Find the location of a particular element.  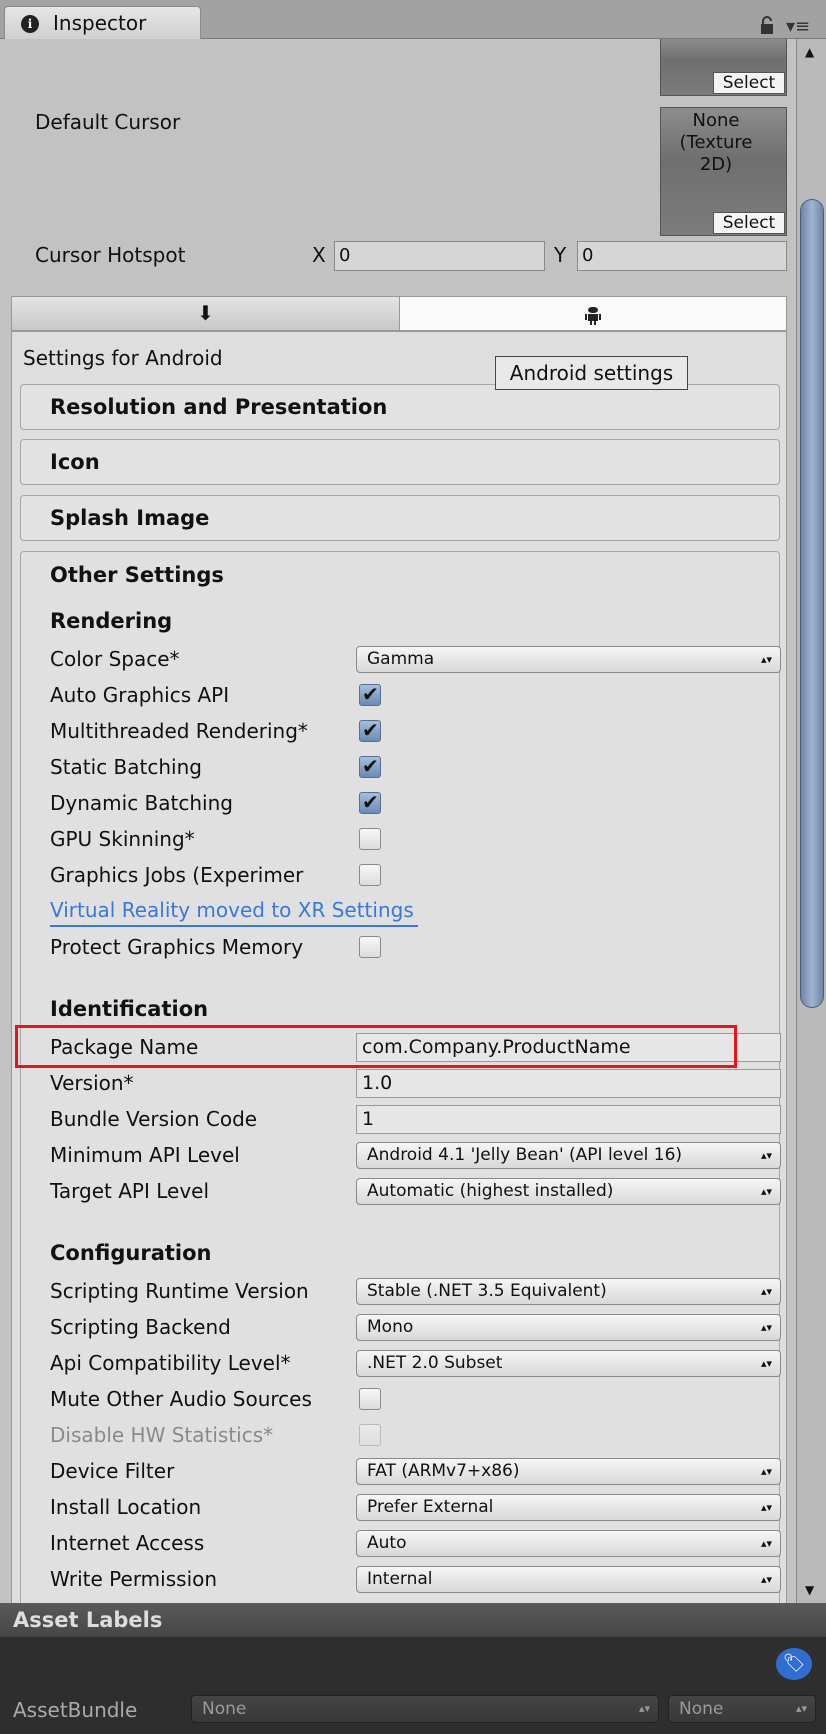

texture-none-label: None (Texture 2D) is located at coordinates (716, 142).